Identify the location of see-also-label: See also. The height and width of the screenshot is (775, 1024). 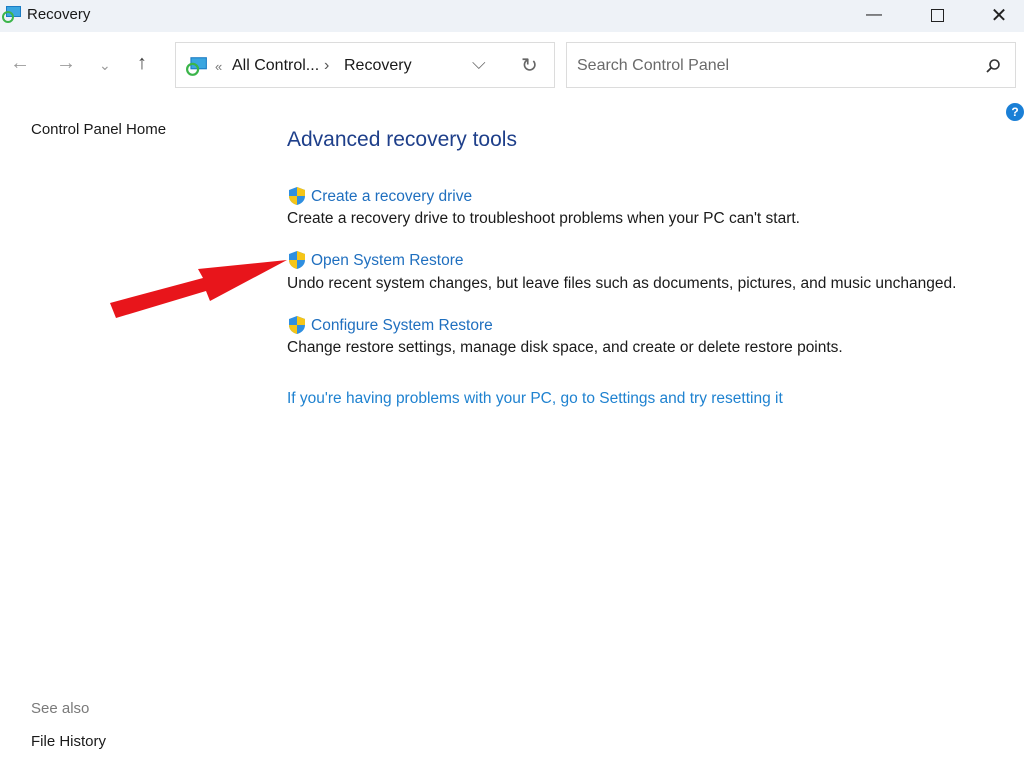
(60, 708).